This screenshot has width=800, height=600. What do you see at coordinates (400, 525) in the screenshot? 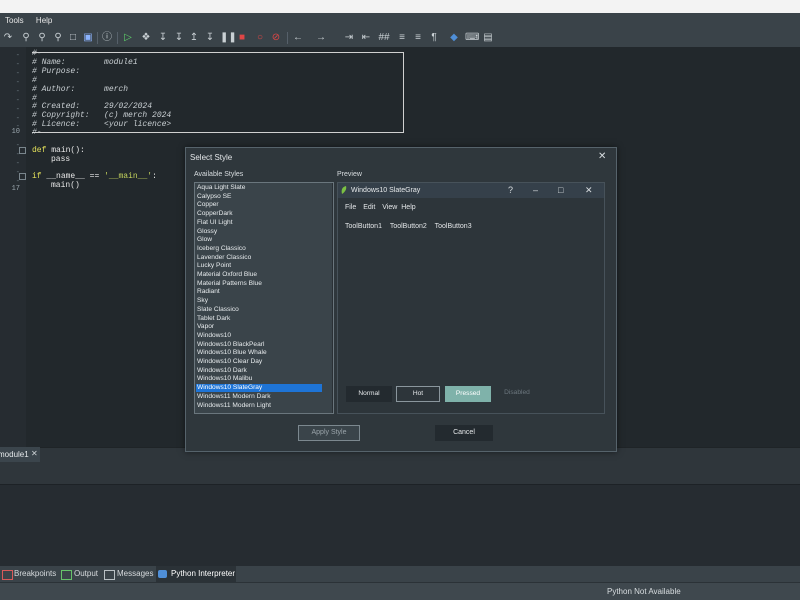
I see `bottom-panel-content` at bounding box center [400, 525].